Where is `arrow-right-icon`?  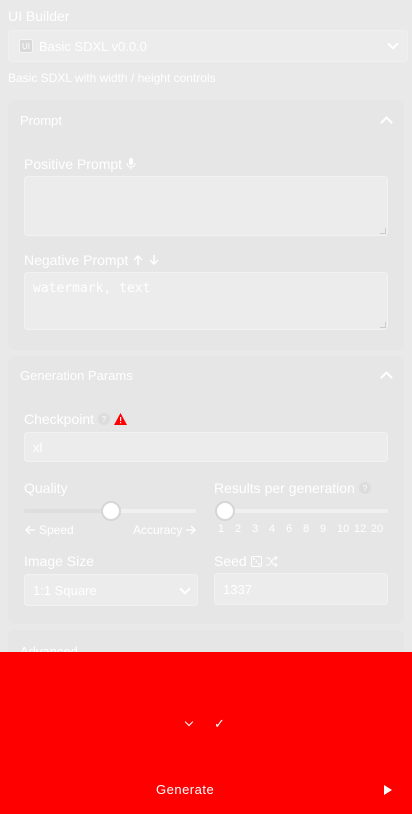
arrow-right-icon is located at coordinates (191, 530).